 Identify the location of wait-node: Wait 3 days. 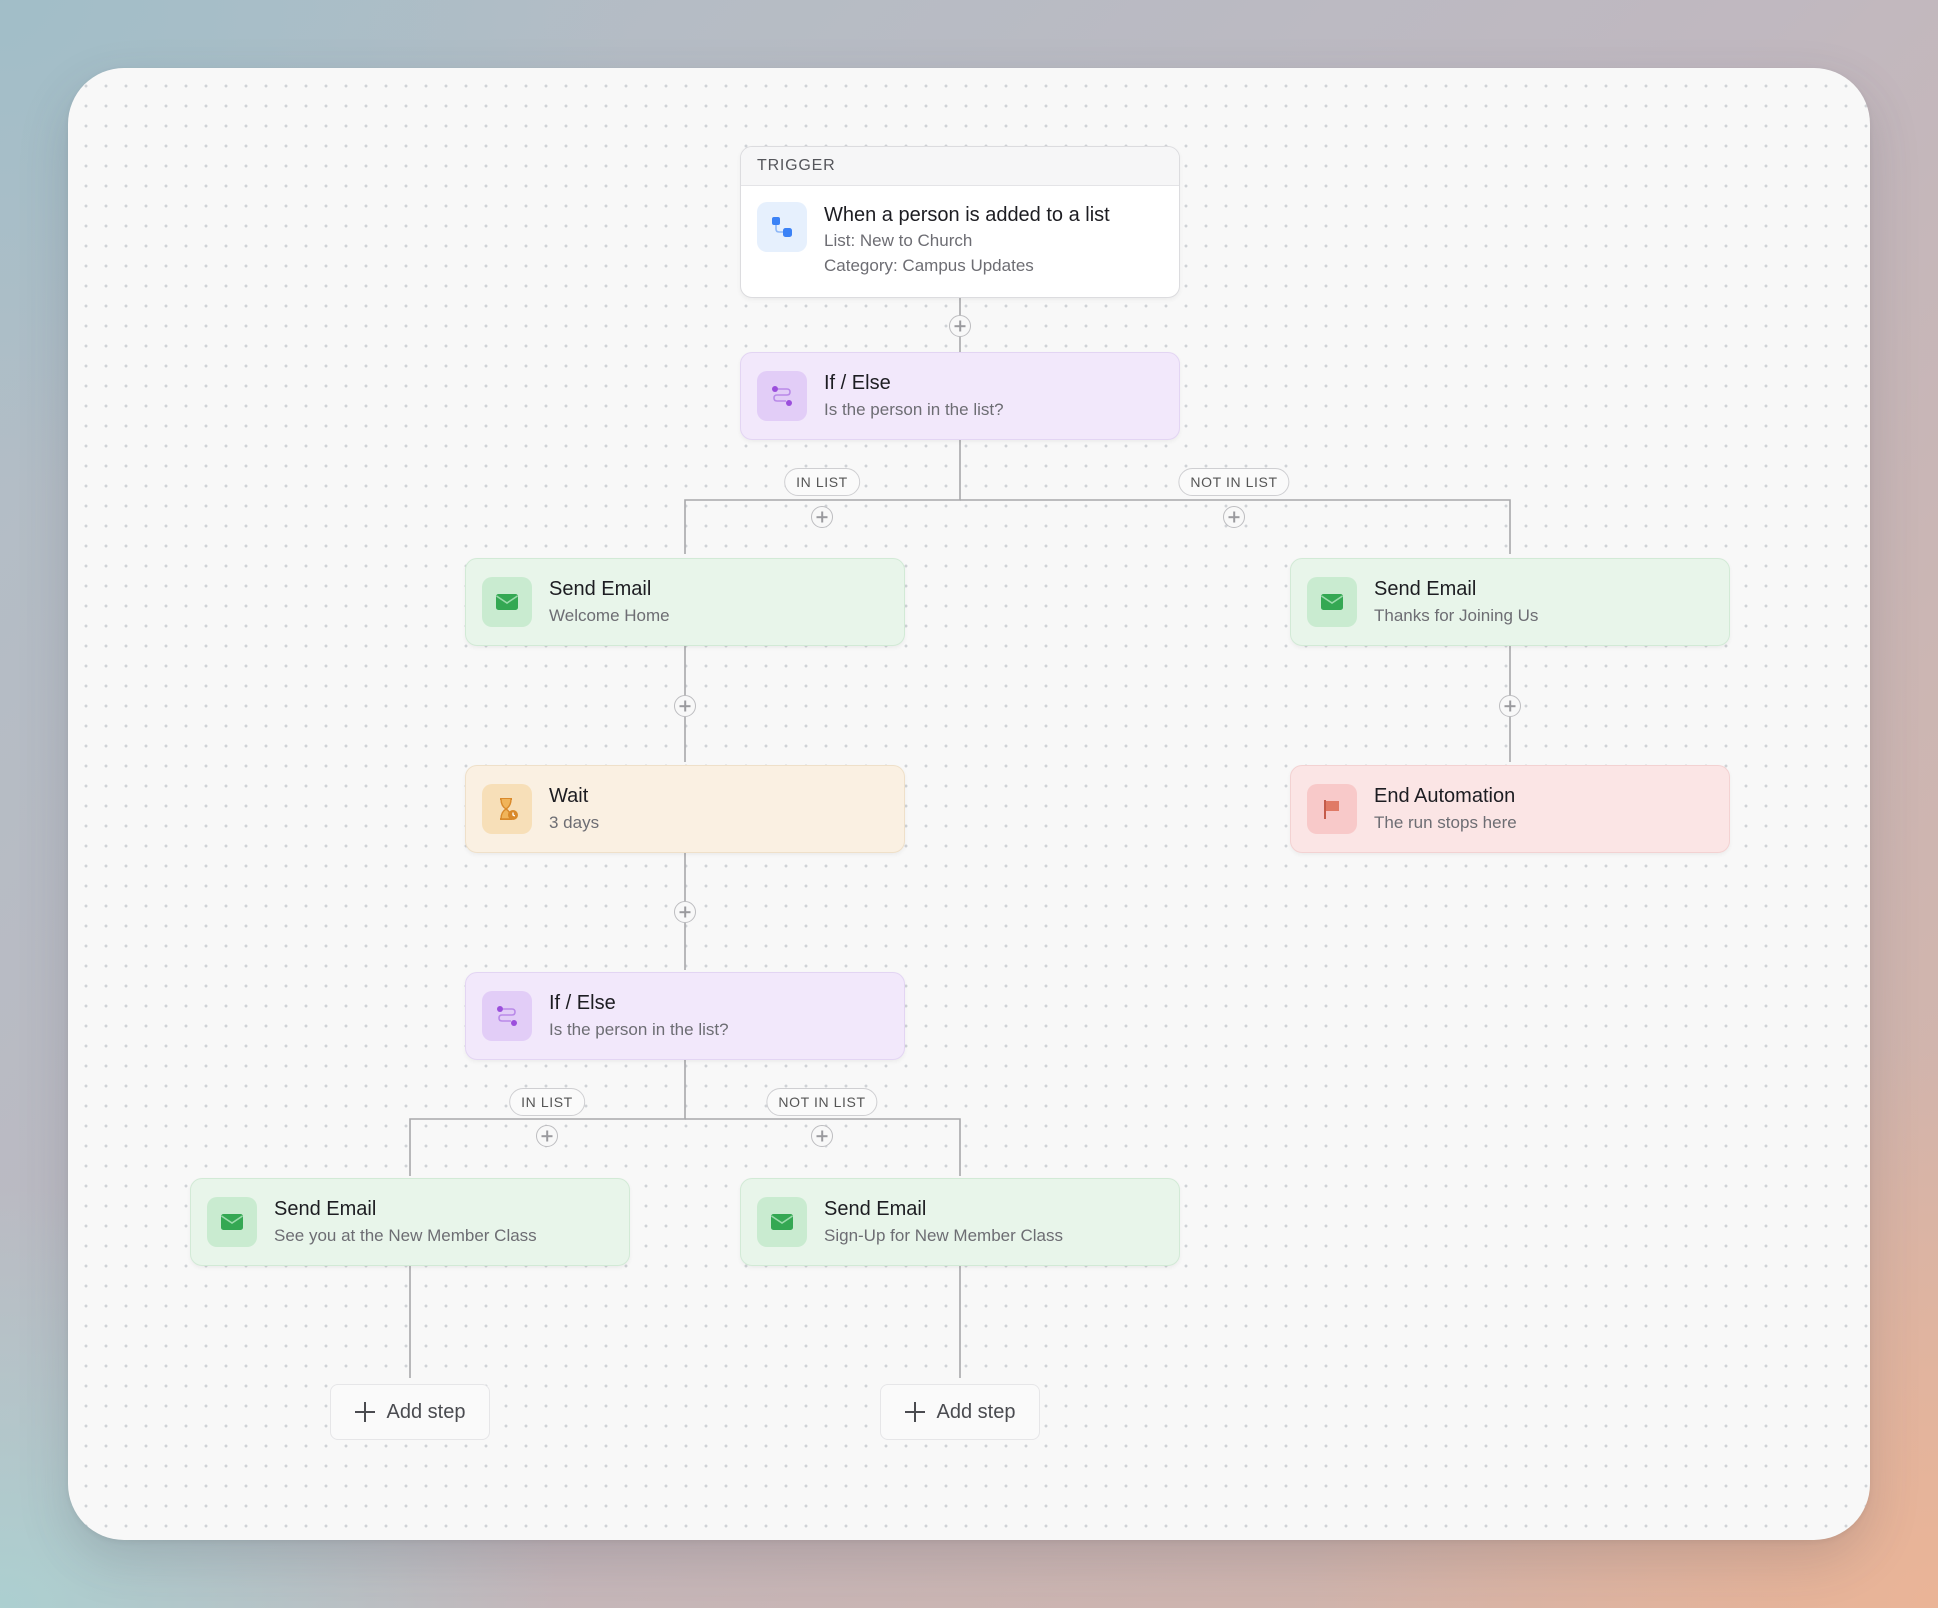
(685, 809).